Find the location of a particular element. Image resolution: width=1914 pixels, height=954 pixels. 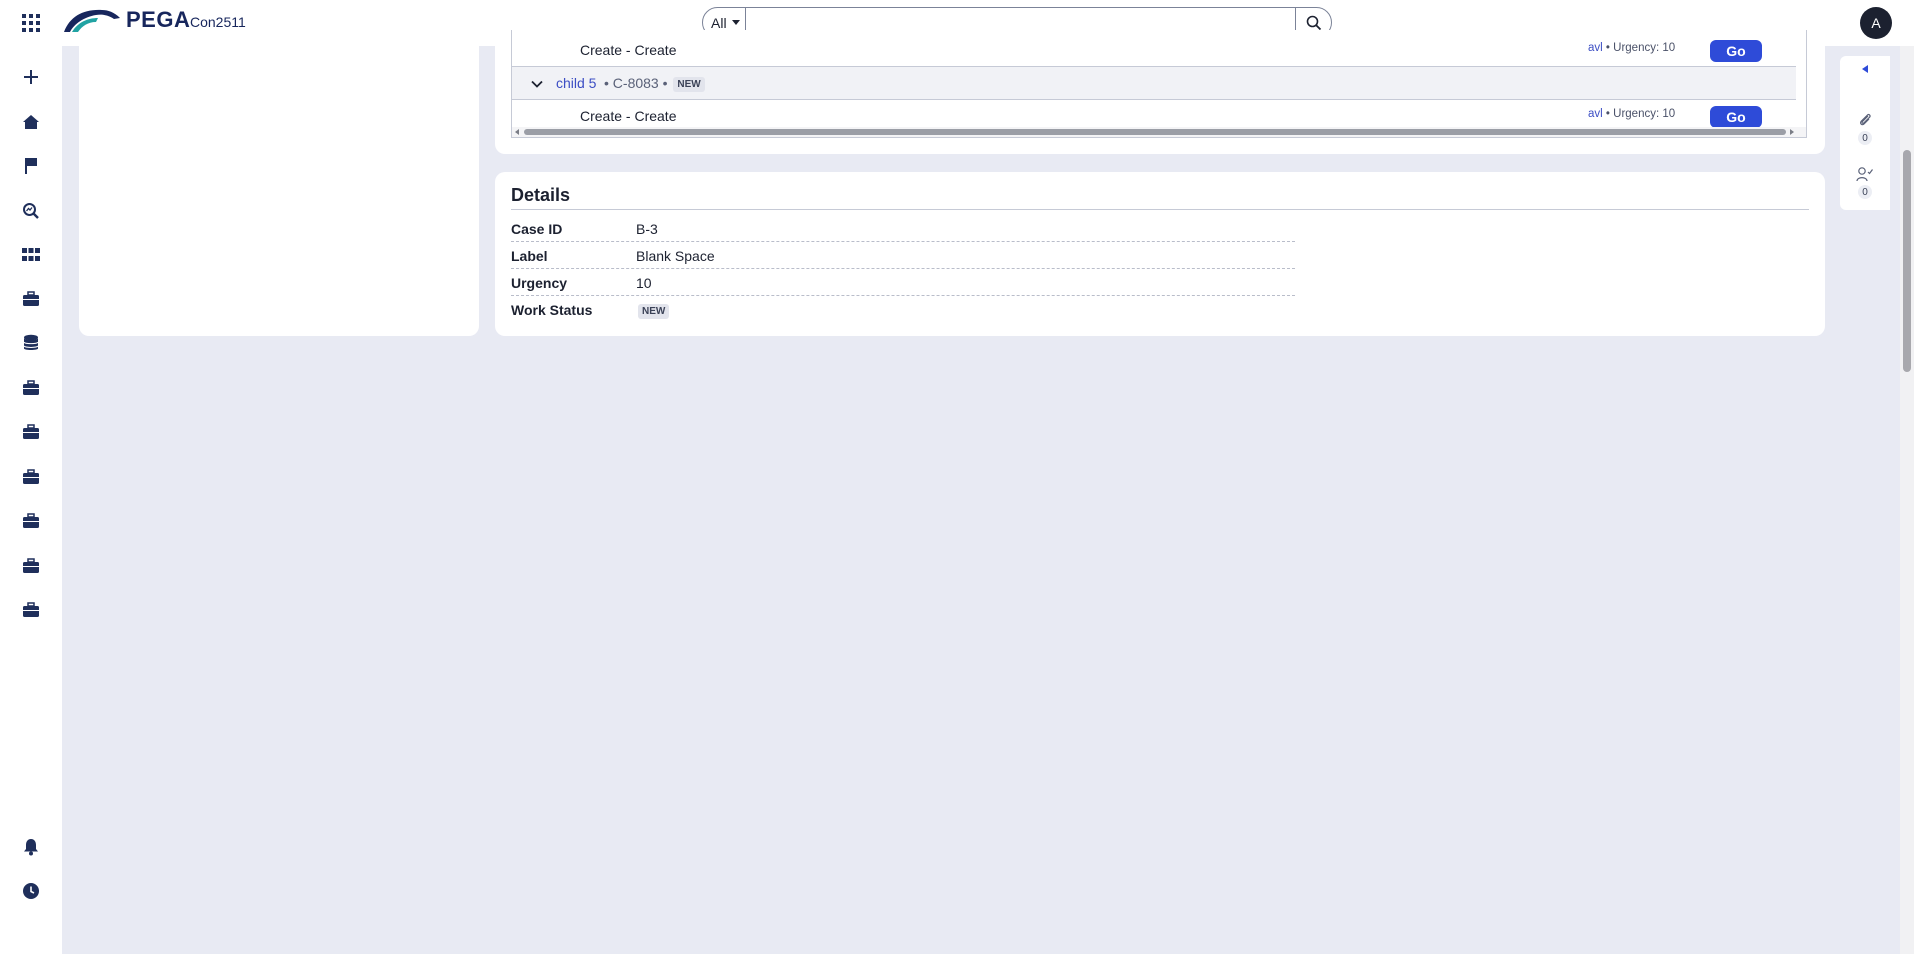

user-avatar: A is located at coordinates (1876, 23).